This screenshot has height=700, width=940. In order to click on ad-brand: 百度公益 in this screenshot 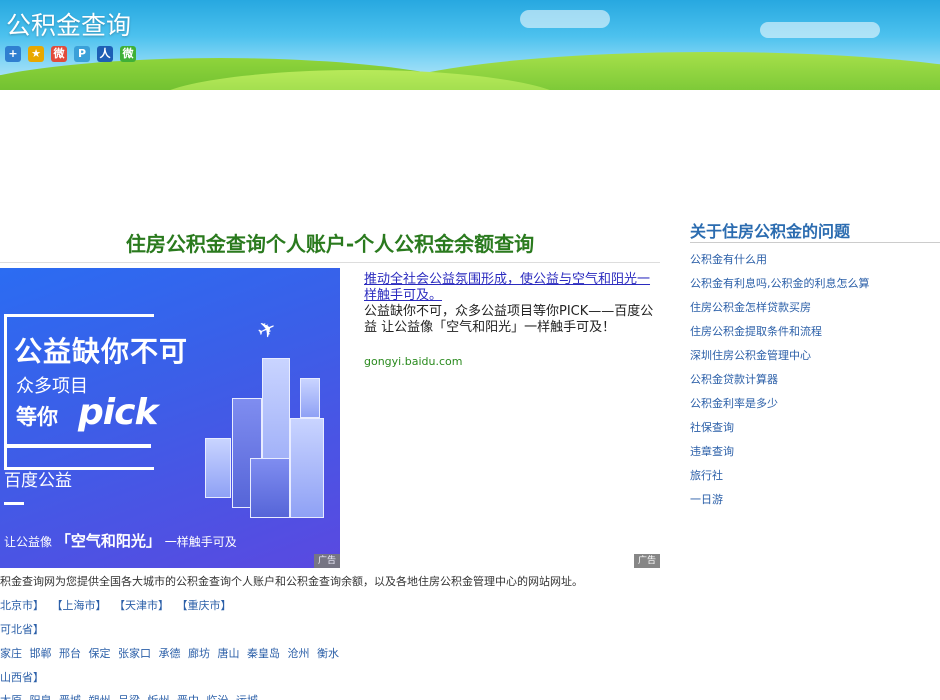, I will do `click(38, 481)`.